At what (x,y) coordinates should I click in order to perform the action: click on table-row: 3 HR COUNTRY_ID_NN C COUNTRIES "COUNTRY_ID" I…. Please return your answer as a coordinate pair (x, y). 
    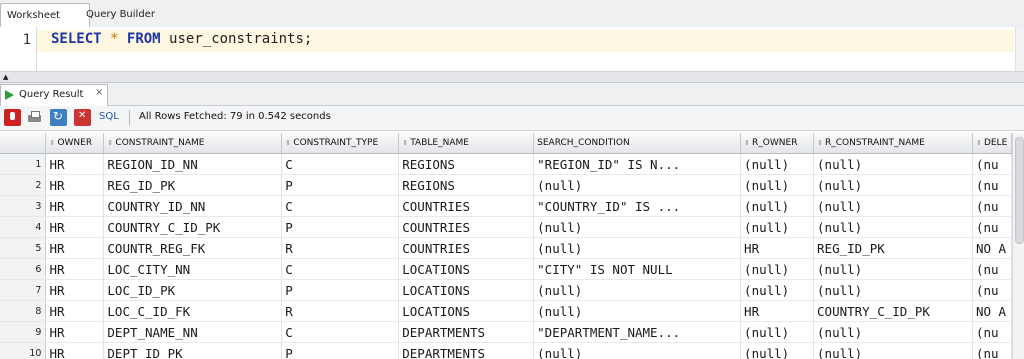
    Looking at the image, I should click on (506, 206).